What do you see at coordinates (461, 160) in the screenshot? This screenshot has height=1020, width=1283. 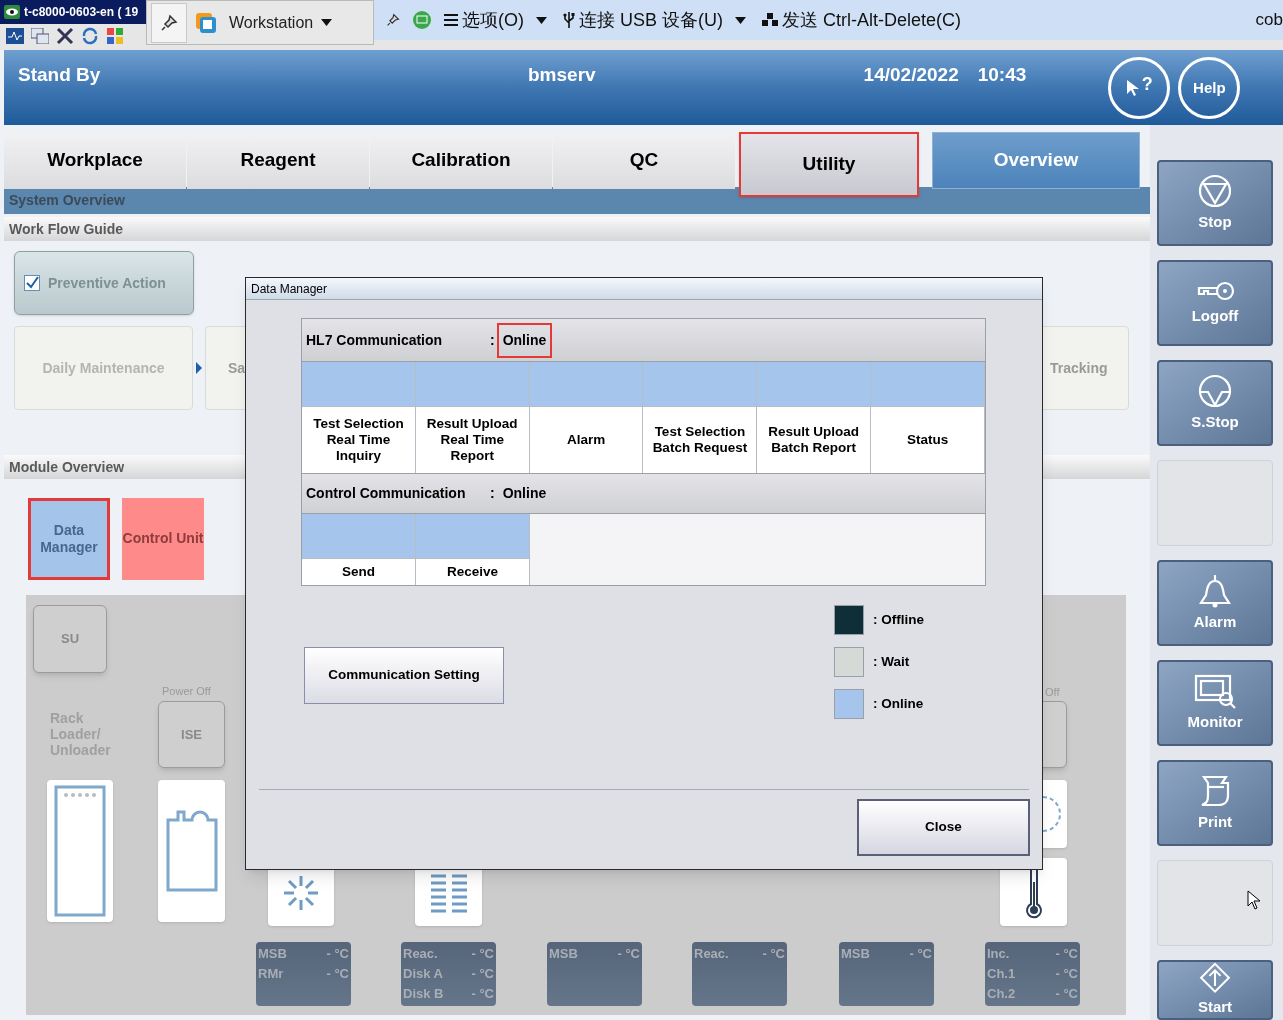 I see `tab: Calibration` at bounding box center [461, 160].